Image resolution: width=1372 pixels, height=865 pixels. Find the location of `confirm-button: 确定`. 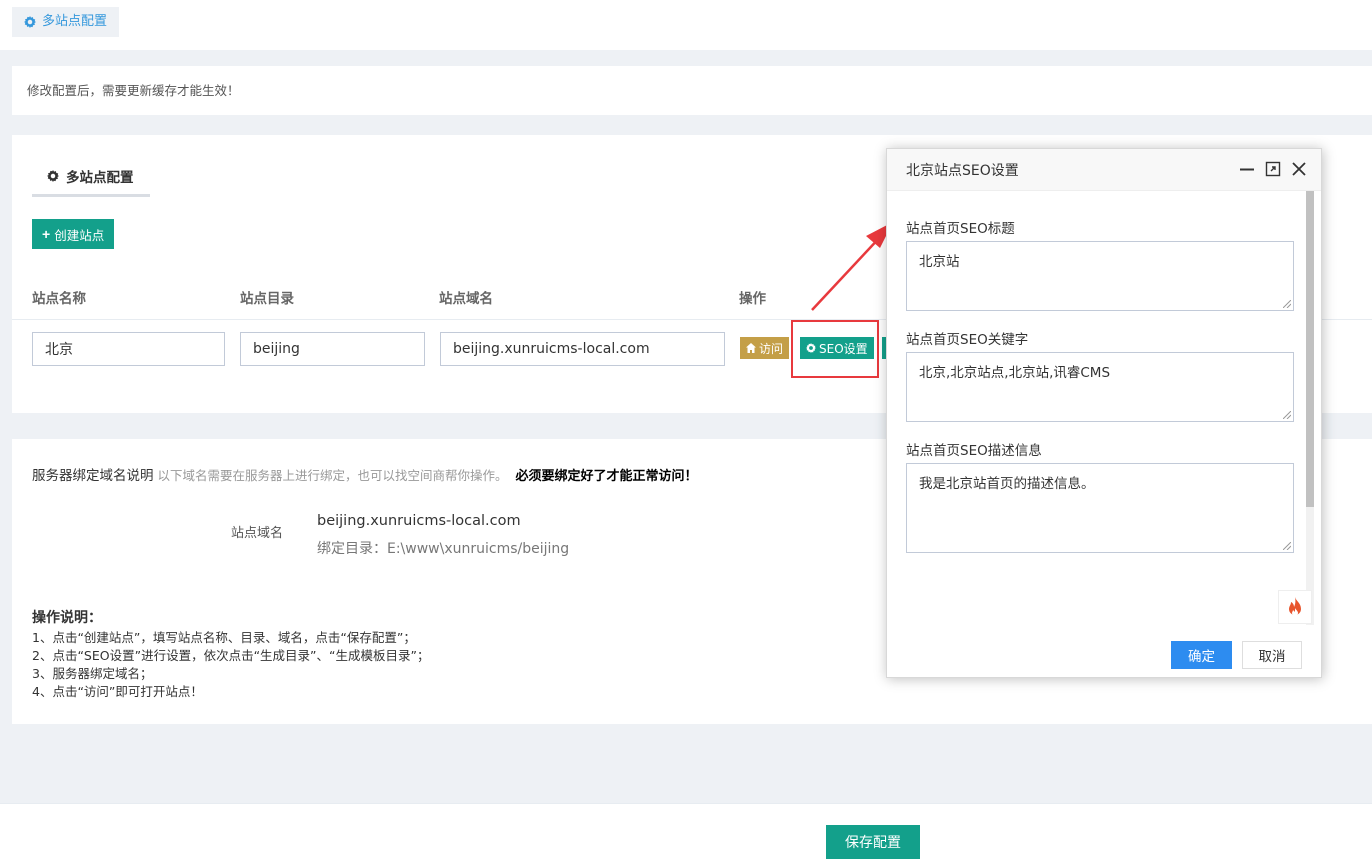

confirm-button: 确定 is located at coordinates (1201, 655).